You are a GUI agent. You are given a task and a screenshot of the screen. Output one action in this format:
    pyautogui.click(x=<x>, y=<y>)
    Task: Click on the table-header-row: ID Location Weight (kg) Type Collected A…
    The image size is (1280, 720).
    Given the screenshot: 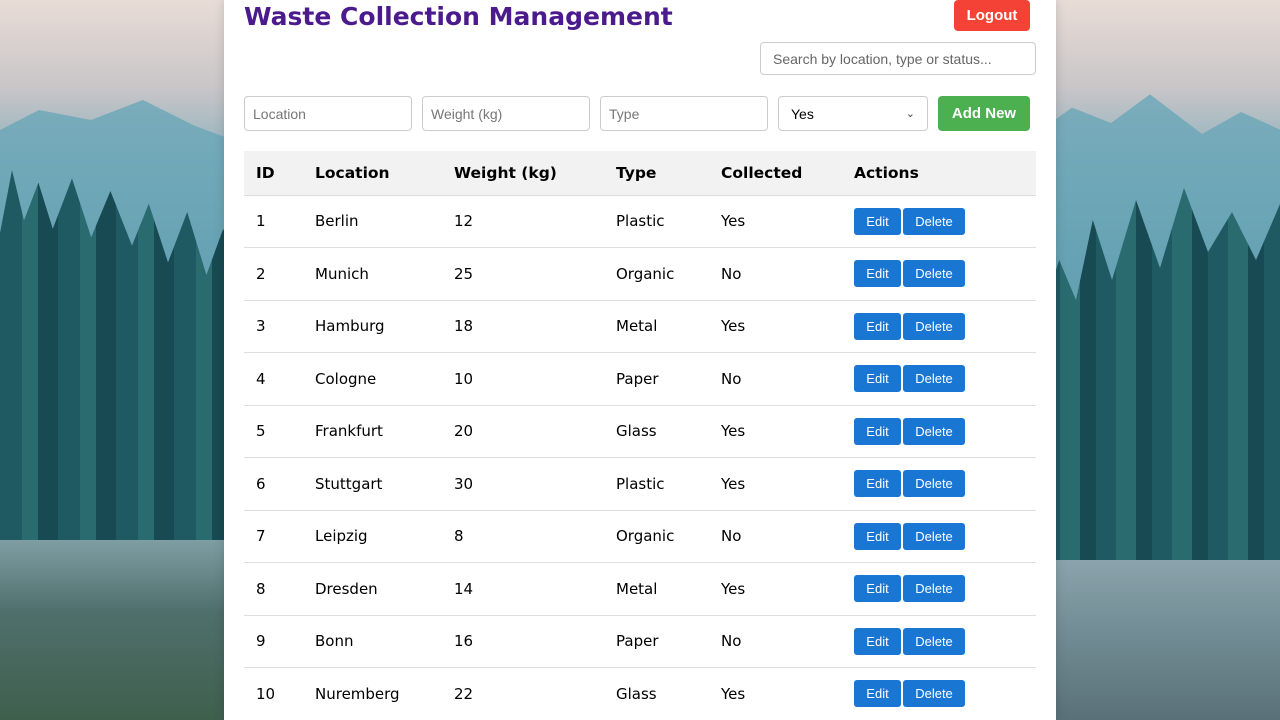 What is the action you would take?
    pyautogui.click(x=640, y=173)
    